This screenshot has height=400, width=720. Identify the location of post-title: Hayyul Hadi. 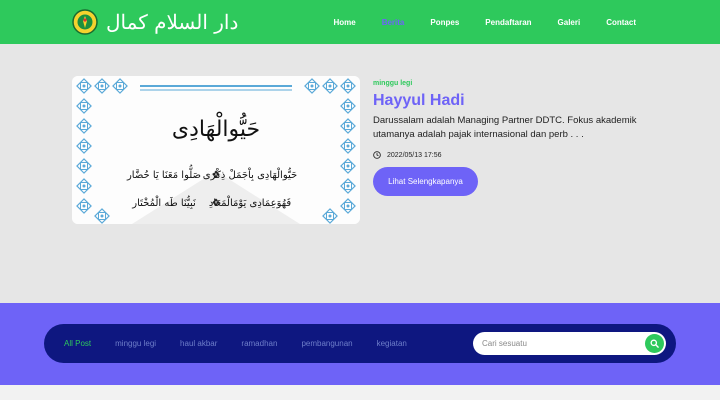
(513, 101).